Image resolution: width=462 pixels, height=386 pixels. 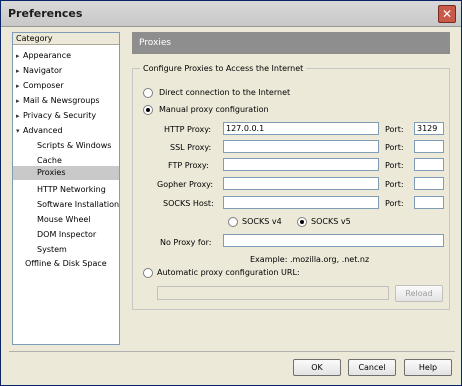 What do you see at coordinates (273, 293) in the screenshot?
I see `auto-proxy-url-input` at bounding box center [273, 293].